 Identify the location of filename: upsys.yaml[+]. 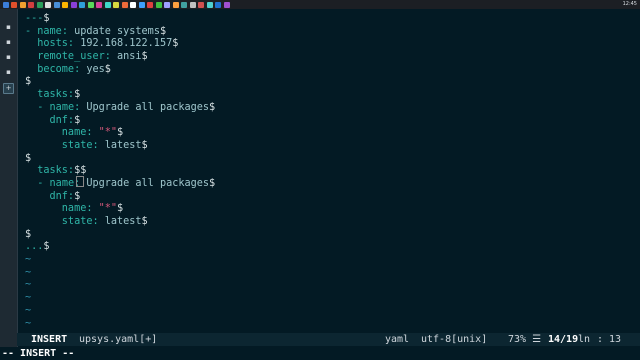
(118, 339).